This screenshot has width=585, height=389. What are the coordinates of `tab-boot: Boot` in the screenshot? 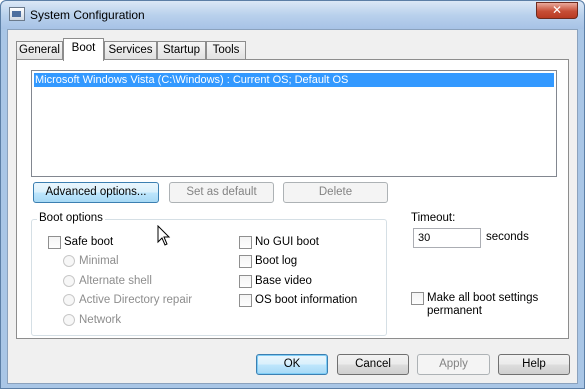 It's located at (83, 49).